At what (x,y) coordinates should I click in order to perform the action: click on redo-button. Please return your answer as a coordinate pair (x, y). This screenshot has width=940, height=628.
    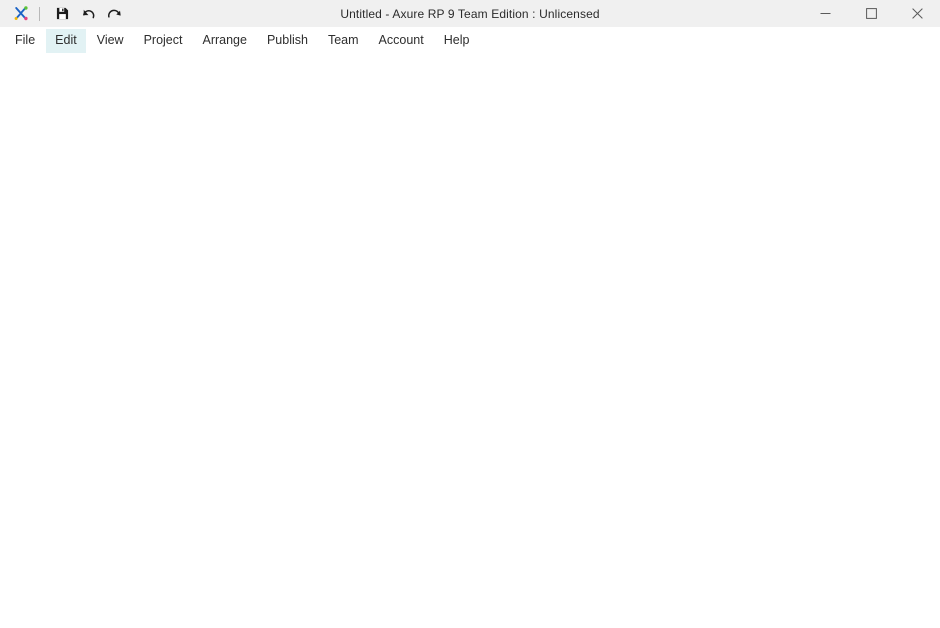
    Looking at the image, I should click on (114, 14).